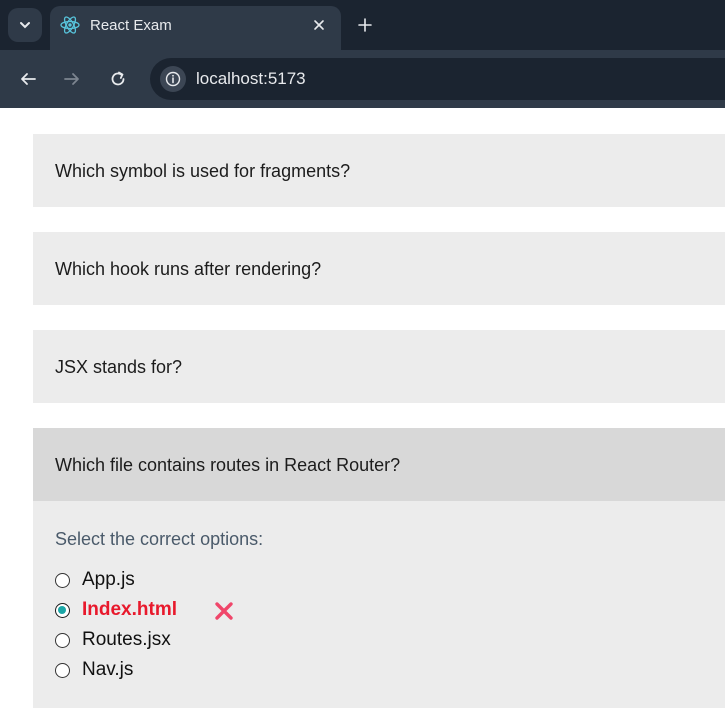  I want to click on cross-mark-icon, so click(224, 611).